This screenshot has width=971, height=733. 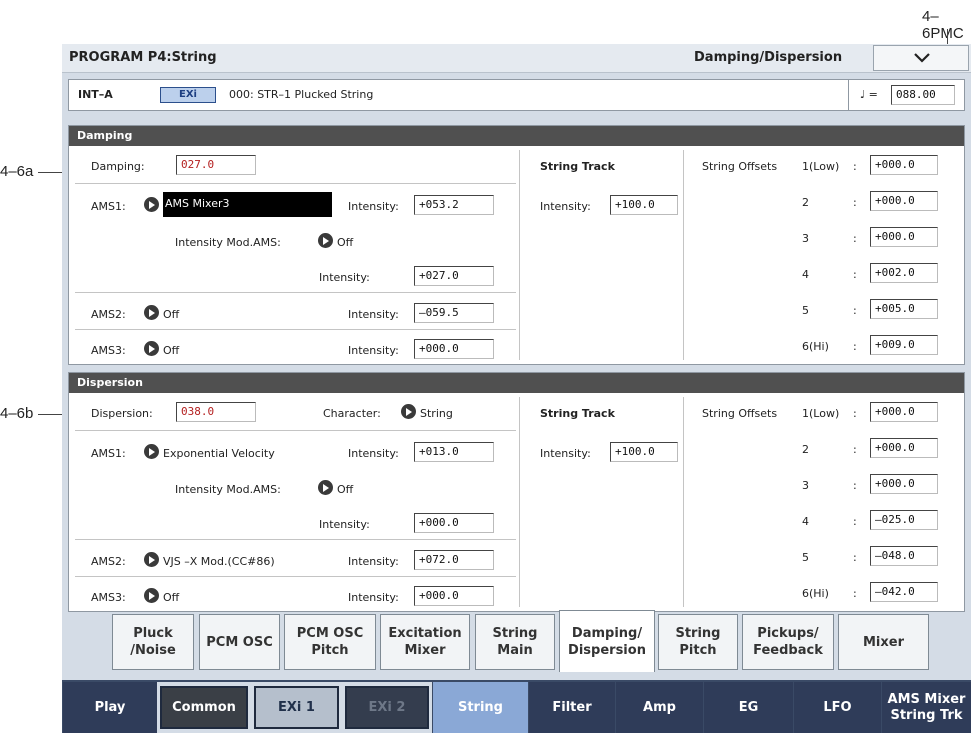 What do you see at coordinates (171, 314) in the screenshot?
I see `ams2-source: Off` at bounding box center [171, 314].